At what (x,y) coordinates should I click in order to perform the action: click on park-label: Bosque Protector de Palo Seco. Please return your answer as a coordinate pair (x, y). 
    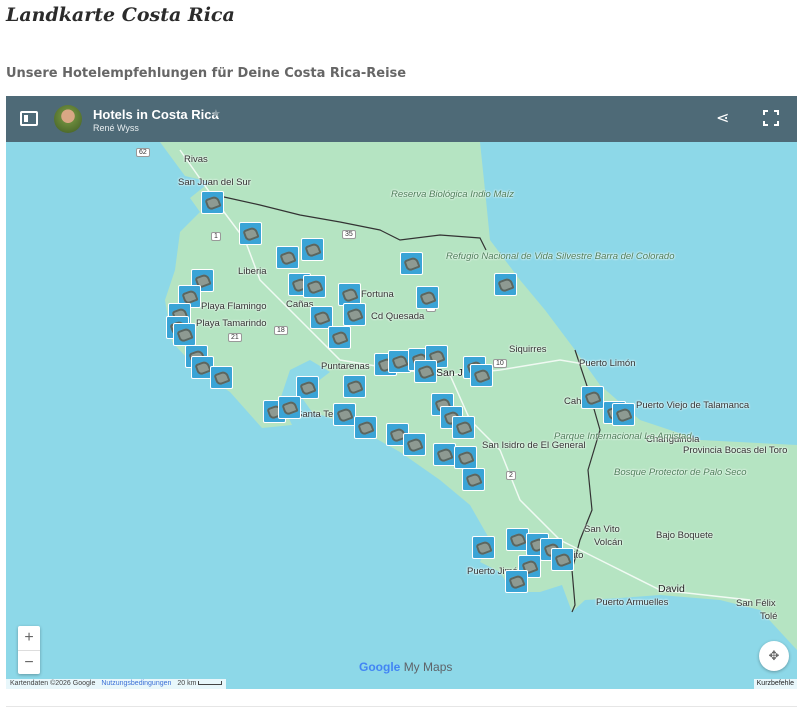
    Looking at the image, I should click on (680, 473).